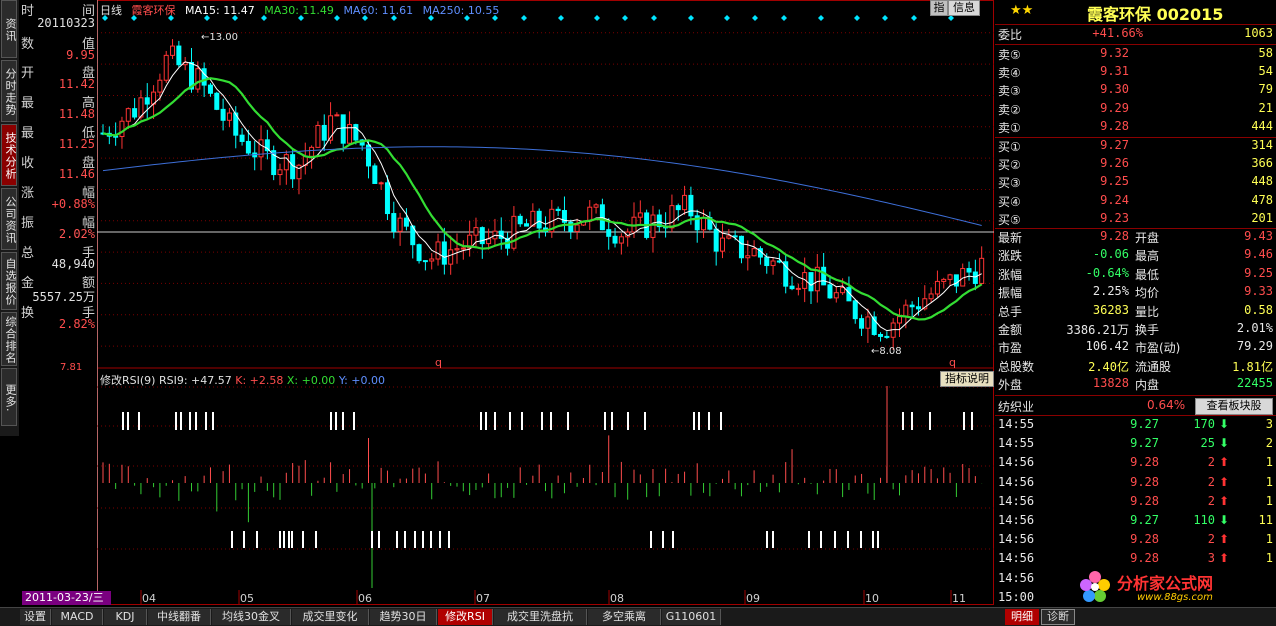 The image size is (1276, 626). I want to click on stat-row-7: 总股数 2.40亿 流通股 1.81亿, so click(1135, 367).